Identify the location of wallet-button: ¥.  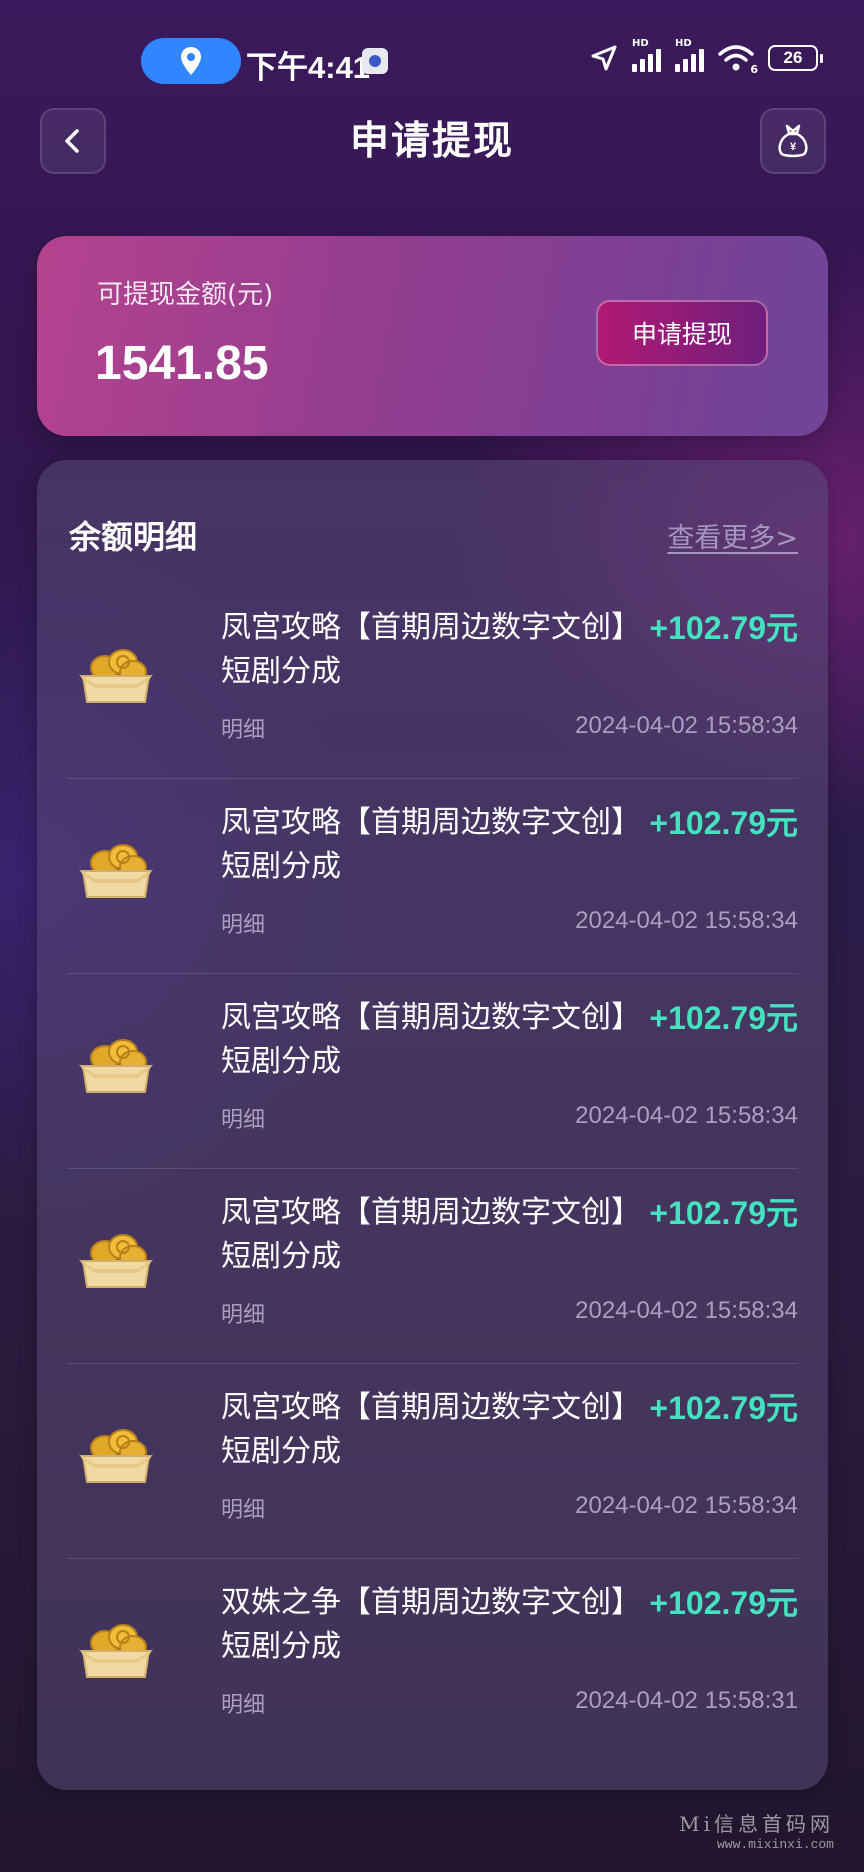
(793, 141).